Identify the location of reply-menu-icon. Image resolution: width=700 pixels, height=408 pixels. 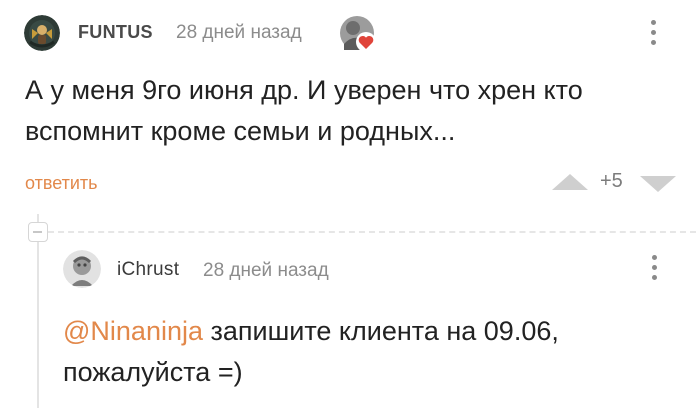
(654, 270).